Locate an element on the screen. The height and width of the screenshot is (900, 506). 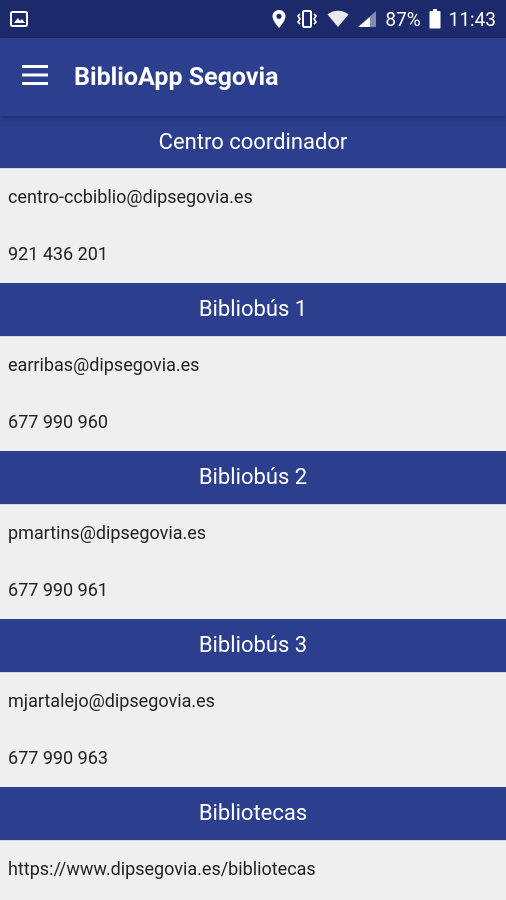
battery-icon is located at coordinates (435, 19).